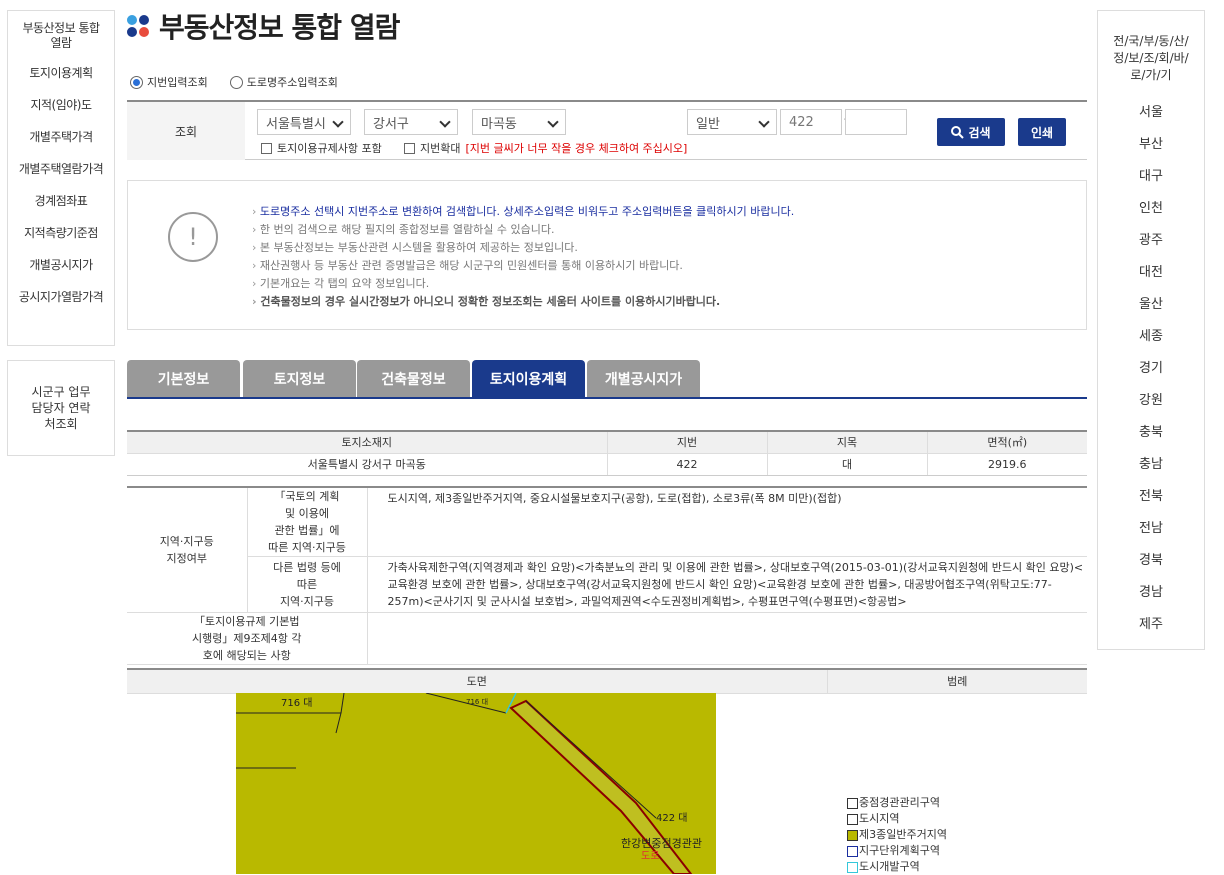  What do you see at coordinates (1007, 464) in the screenshot?
I see `land-area: 2919.6` at bounding box center [1007, 464].